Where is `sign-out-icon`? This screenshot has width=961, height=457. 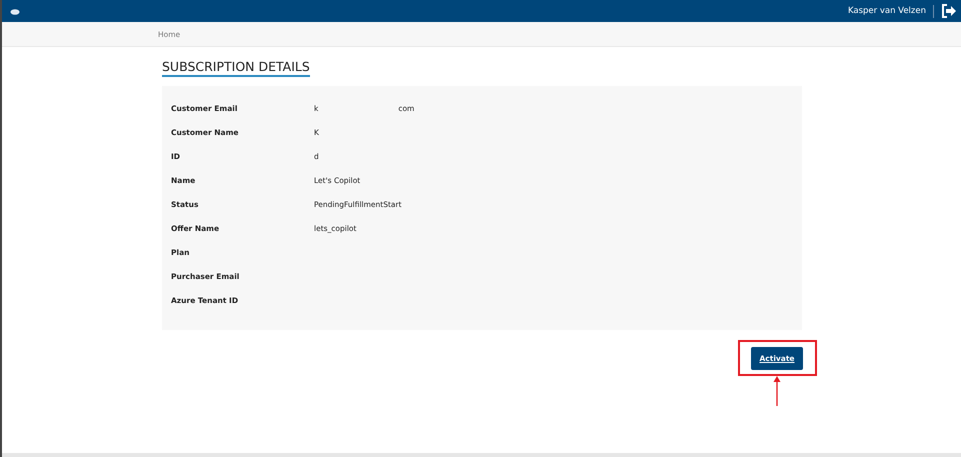
sign-out-icon is located at coordinates (949, 11).